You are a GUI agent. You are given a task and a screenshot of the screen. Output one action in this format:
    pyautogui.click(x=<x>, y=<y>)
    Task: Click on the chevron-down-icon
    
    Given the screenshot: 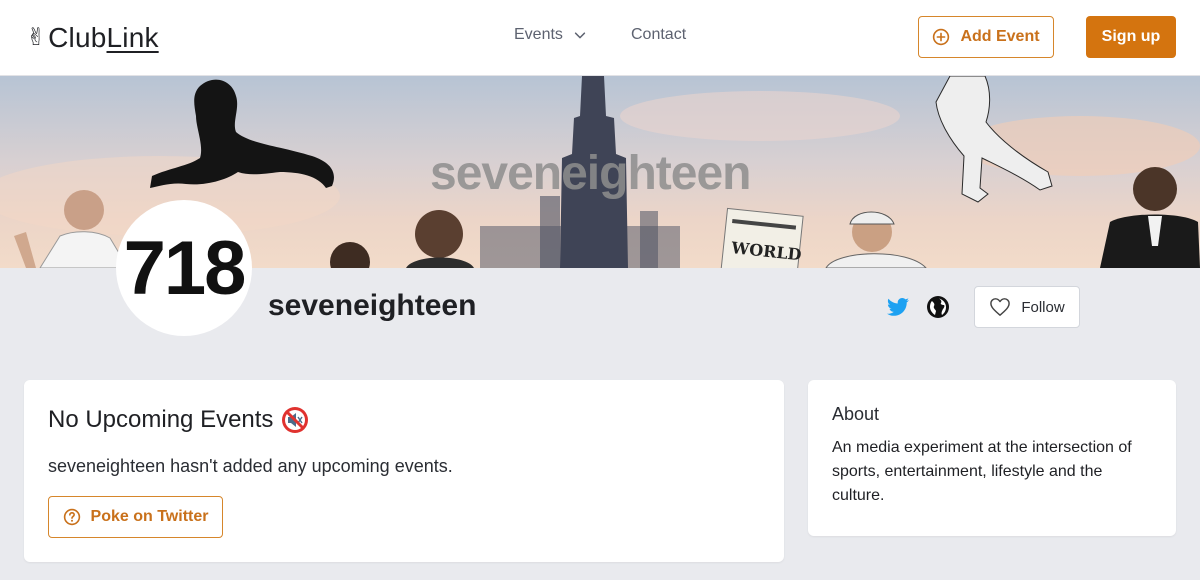 What is the action you would take?
    pyautogui.click(x=580, y=35)
    